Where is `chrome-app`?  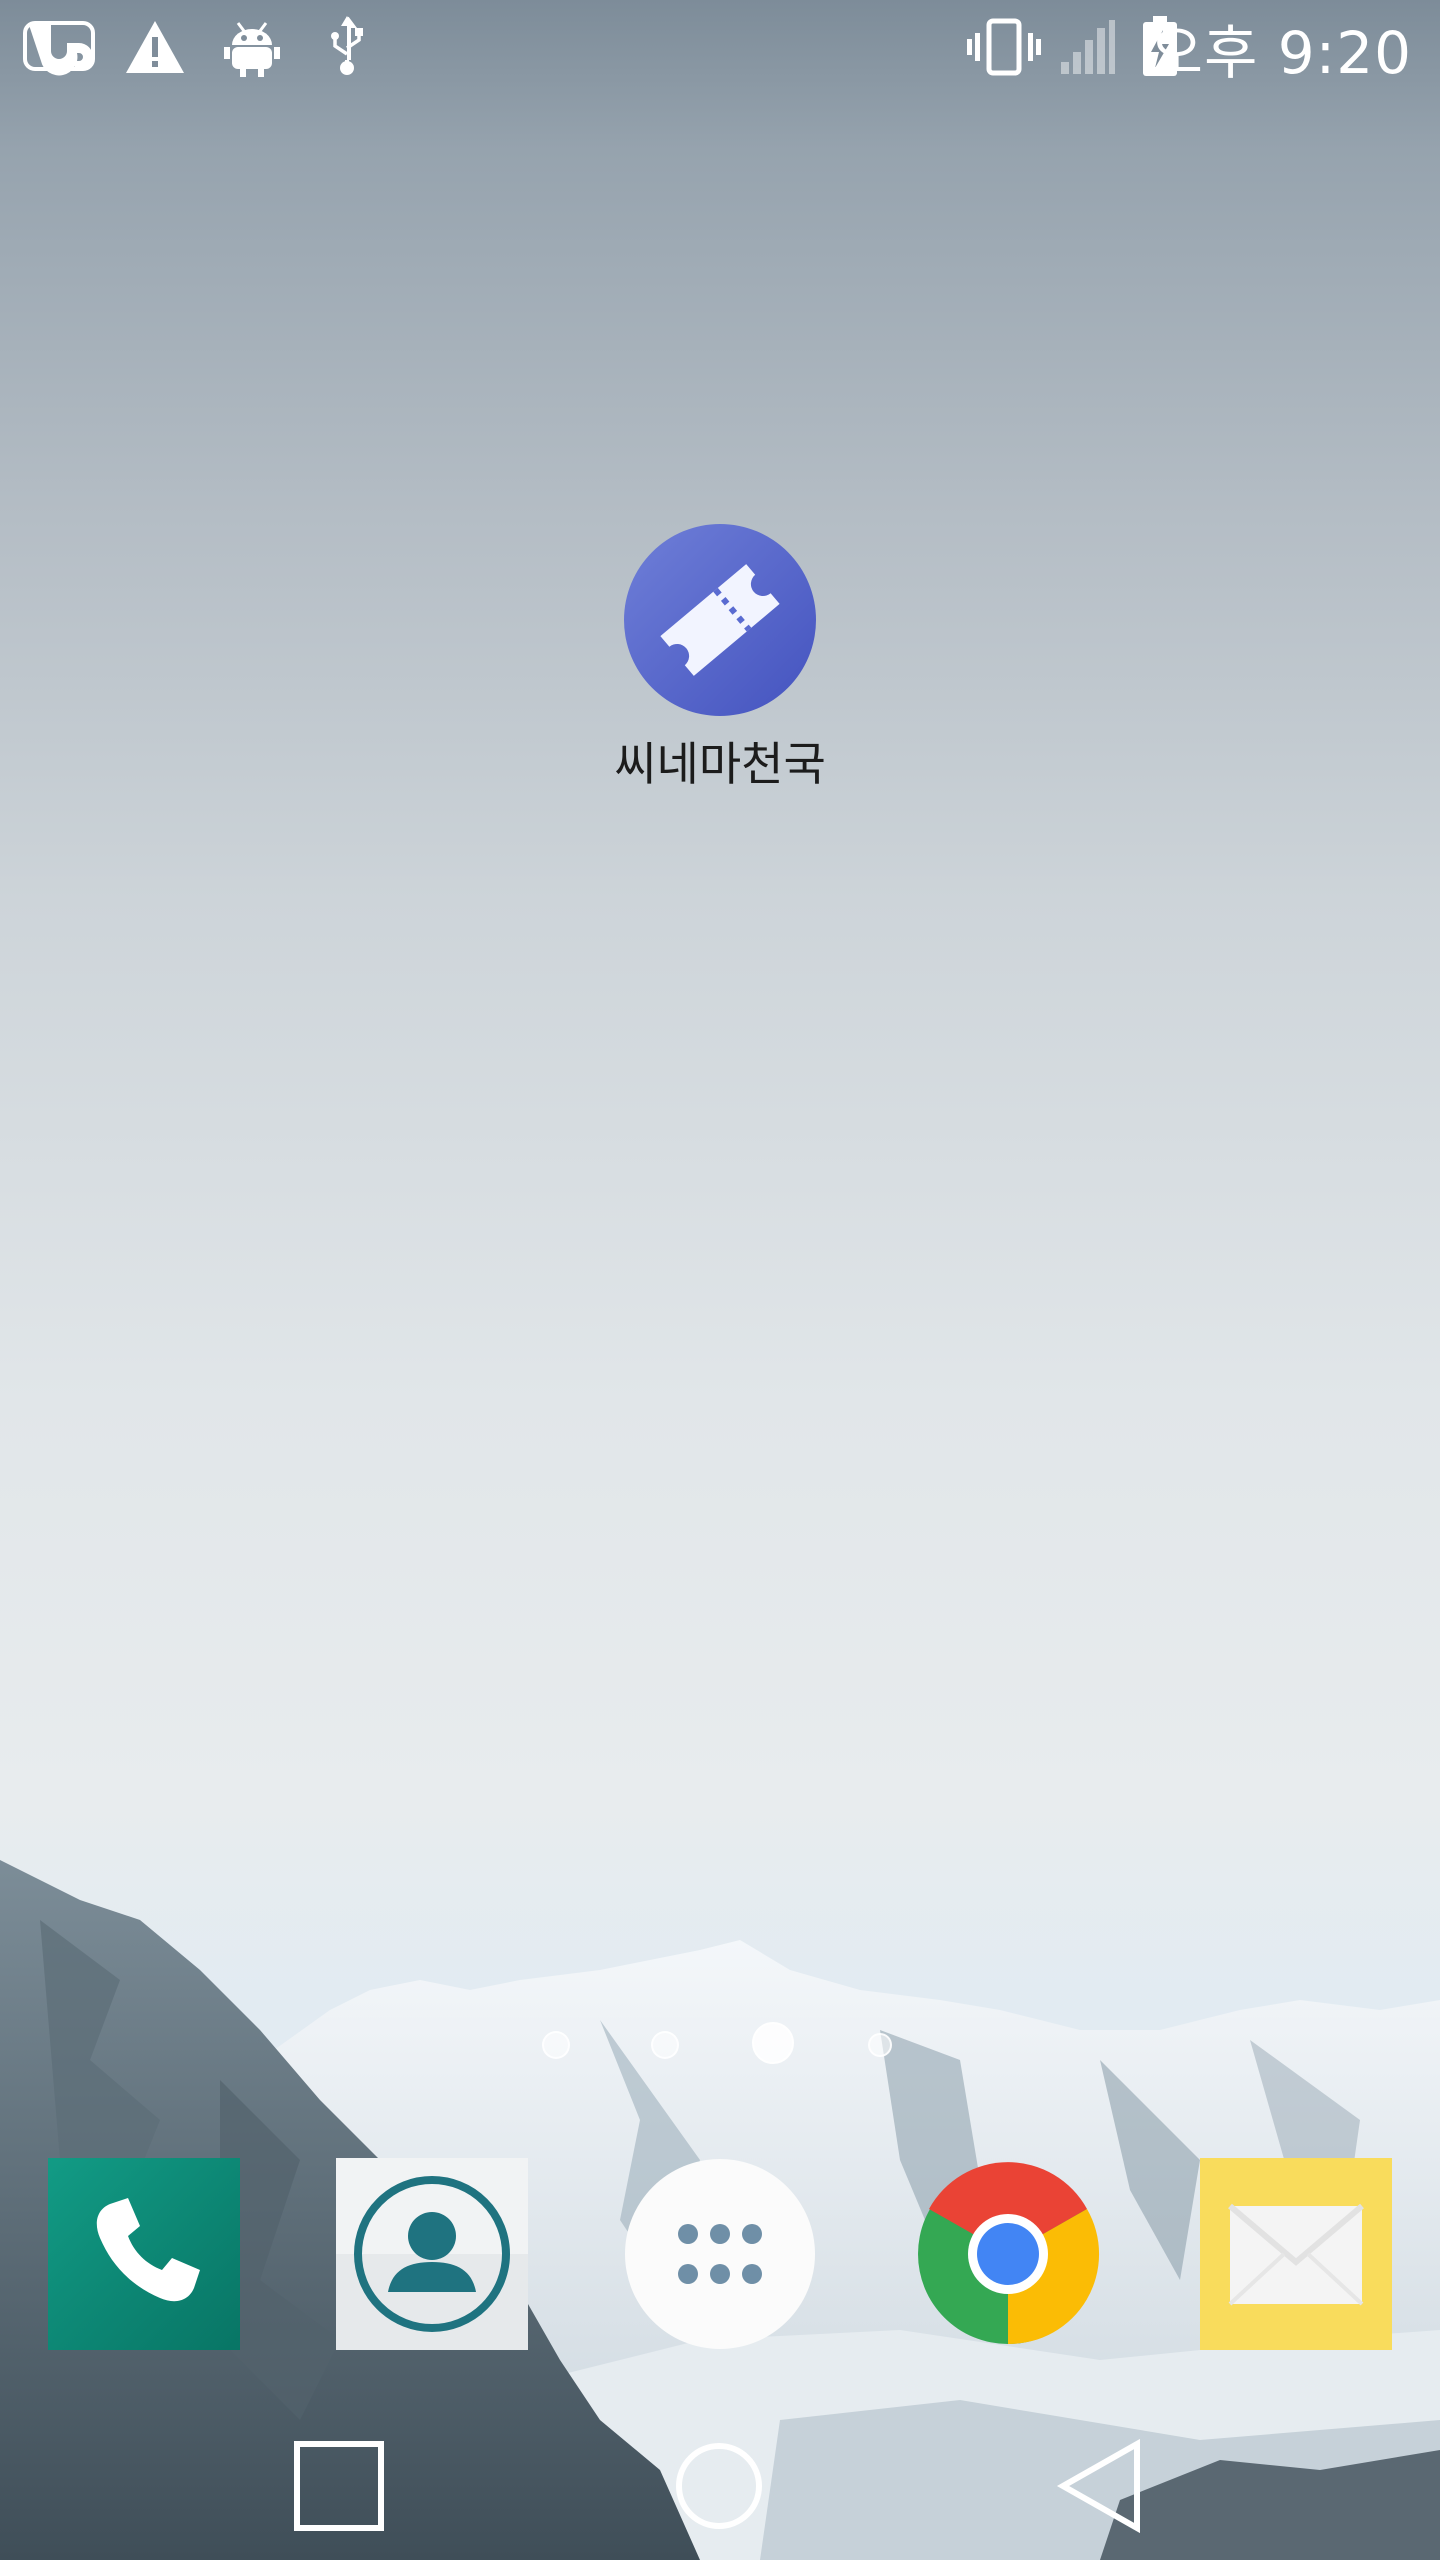
chrome-app is located at coordinates (1008, 2254).